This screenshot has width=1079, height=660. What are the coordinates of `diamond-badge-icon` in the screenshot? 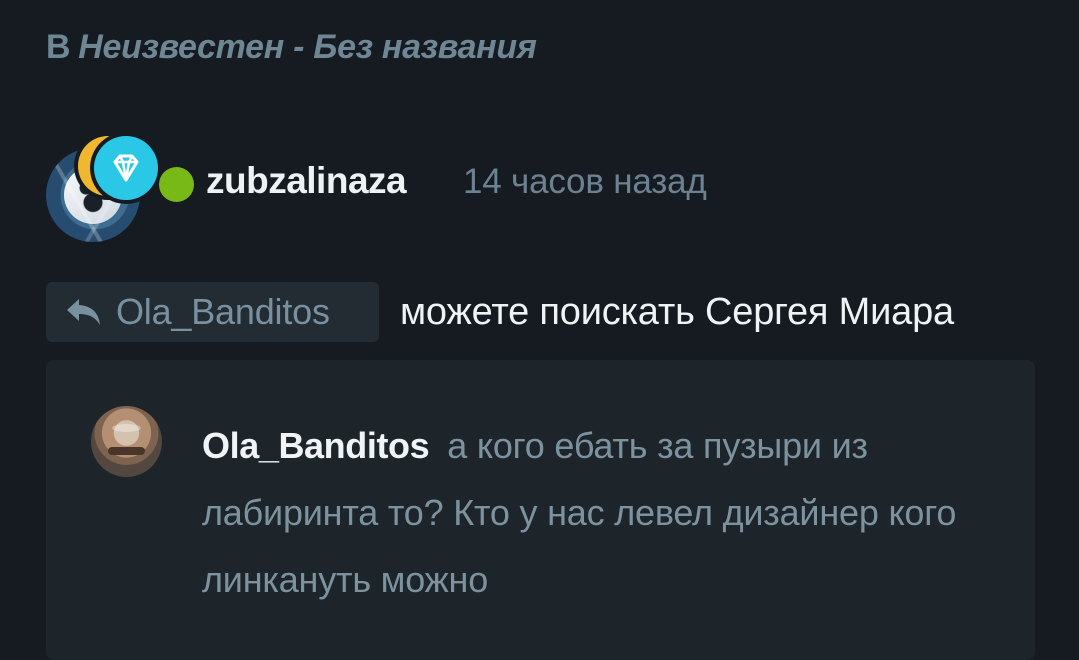 It's located at (126, 168).